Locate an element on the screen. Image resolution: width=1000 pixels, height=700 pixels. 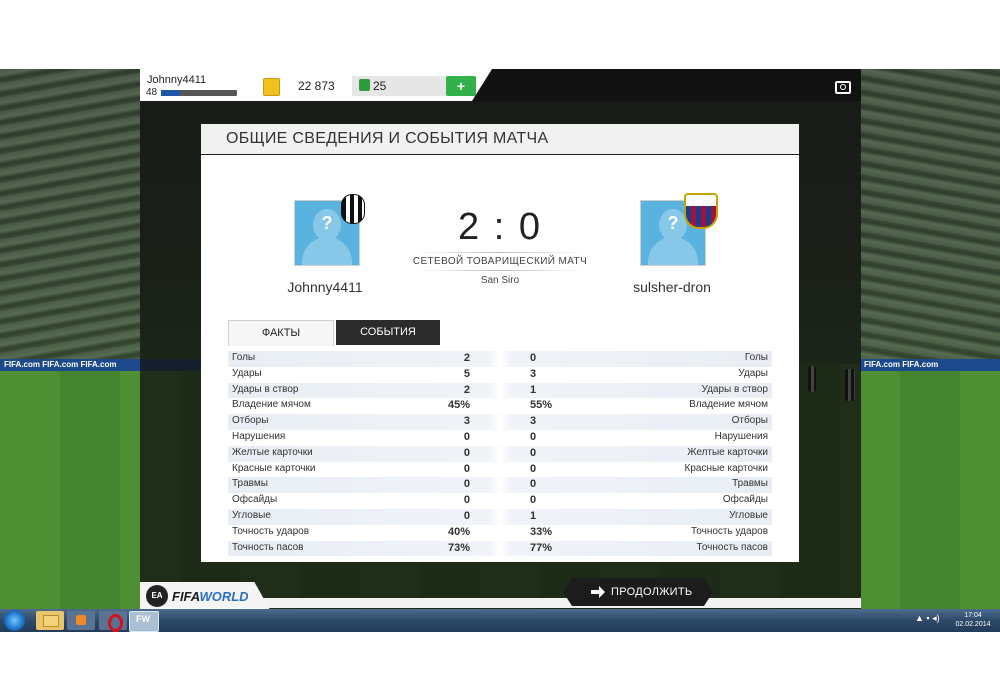
home-team-name: Johnny4411 is located at coordinates (325, 287).